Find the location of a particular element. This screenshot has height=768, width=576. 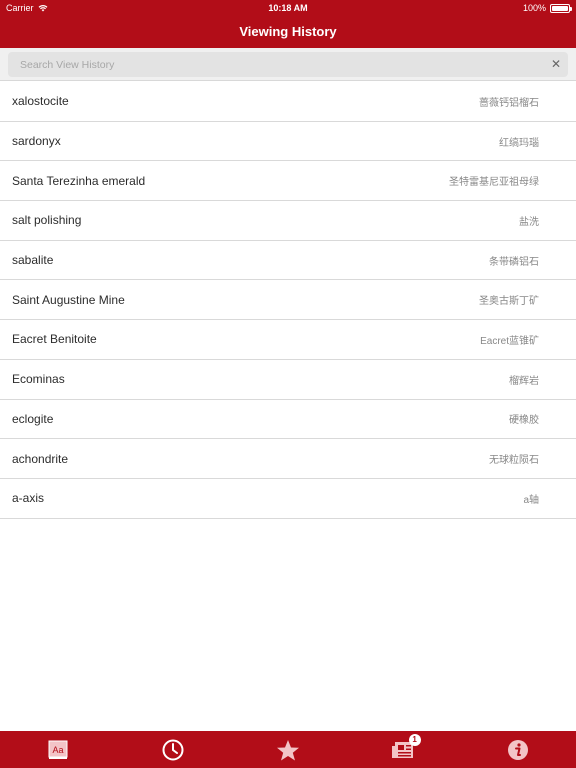

history-translation: 硬橡胶 is located at coordinates (524, 421).